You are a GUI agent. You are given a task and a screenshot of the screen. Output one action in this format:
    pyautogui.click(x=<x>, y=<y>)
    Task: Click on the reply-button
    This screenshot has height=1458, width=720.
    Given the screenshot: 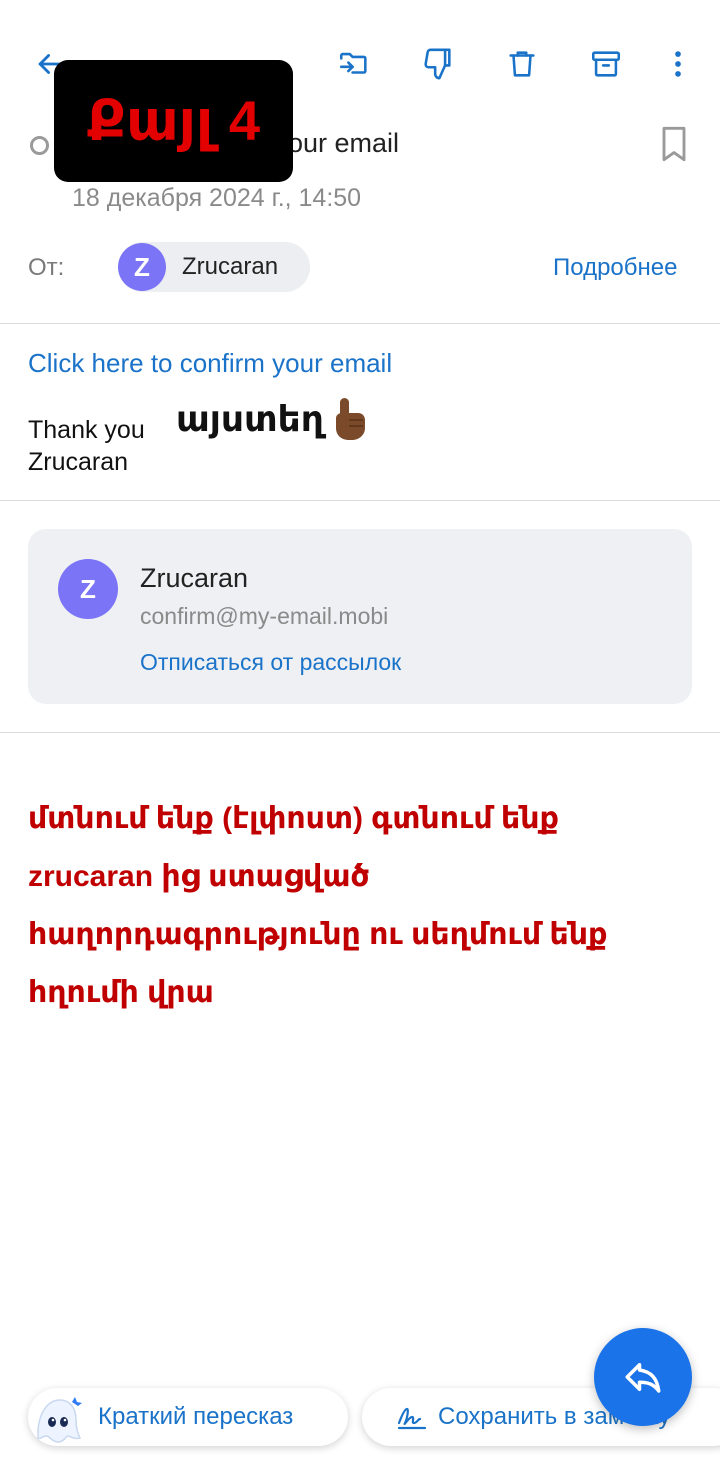 What is the action you would take?
    pyautogui.click(x=643, y=1377)
    